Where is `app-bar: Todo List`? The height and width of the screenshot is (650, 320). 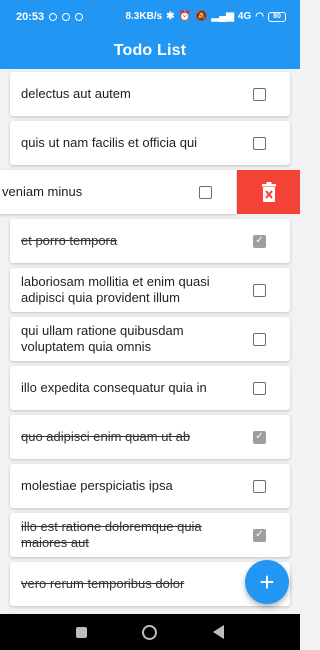 app-bar: Todo List is located at coordinates (150, 51).